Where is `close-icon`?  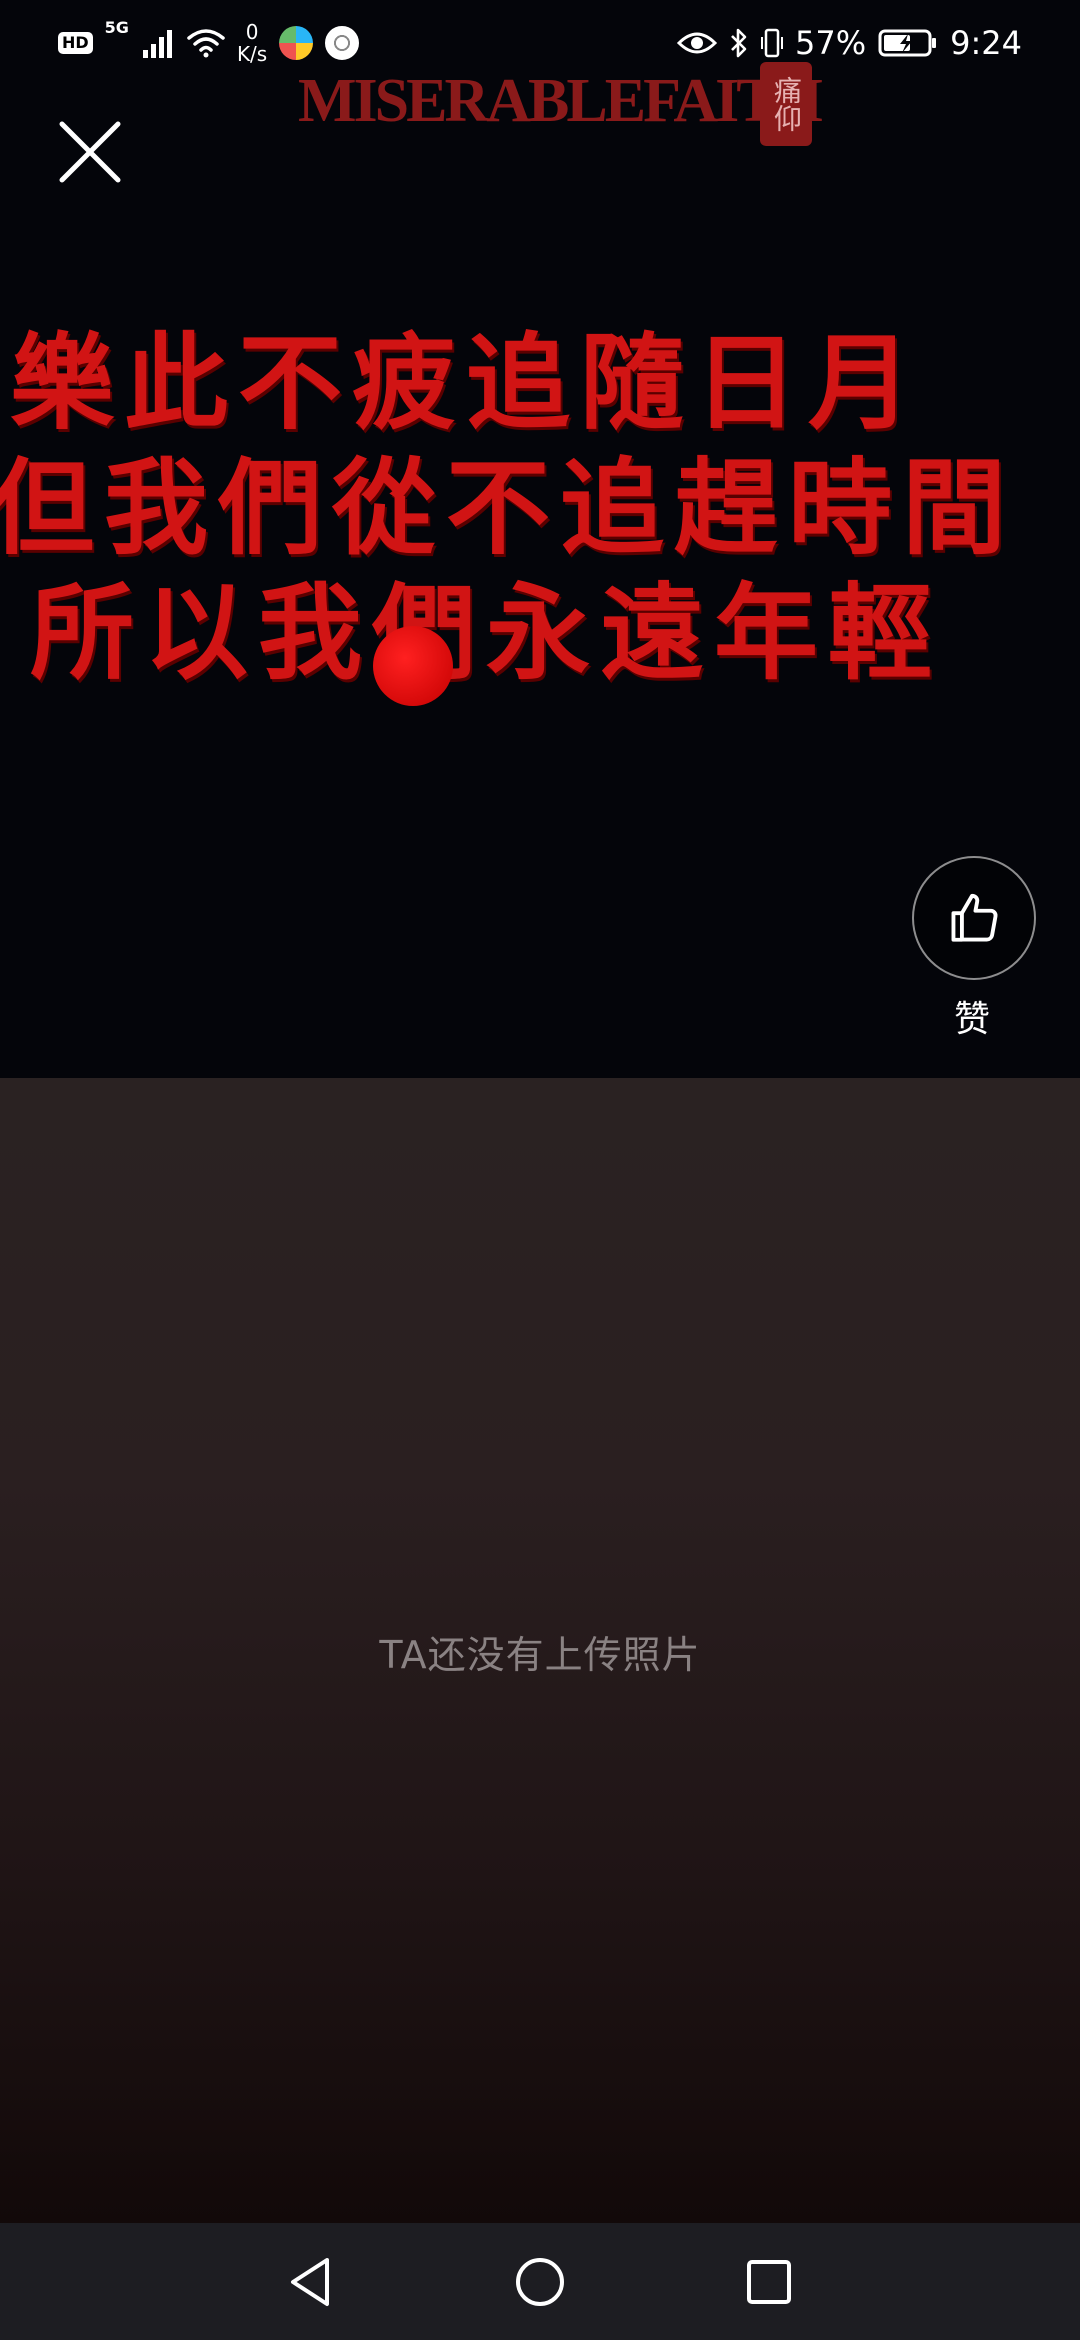
close-icon is located at coordinates (90, 152).